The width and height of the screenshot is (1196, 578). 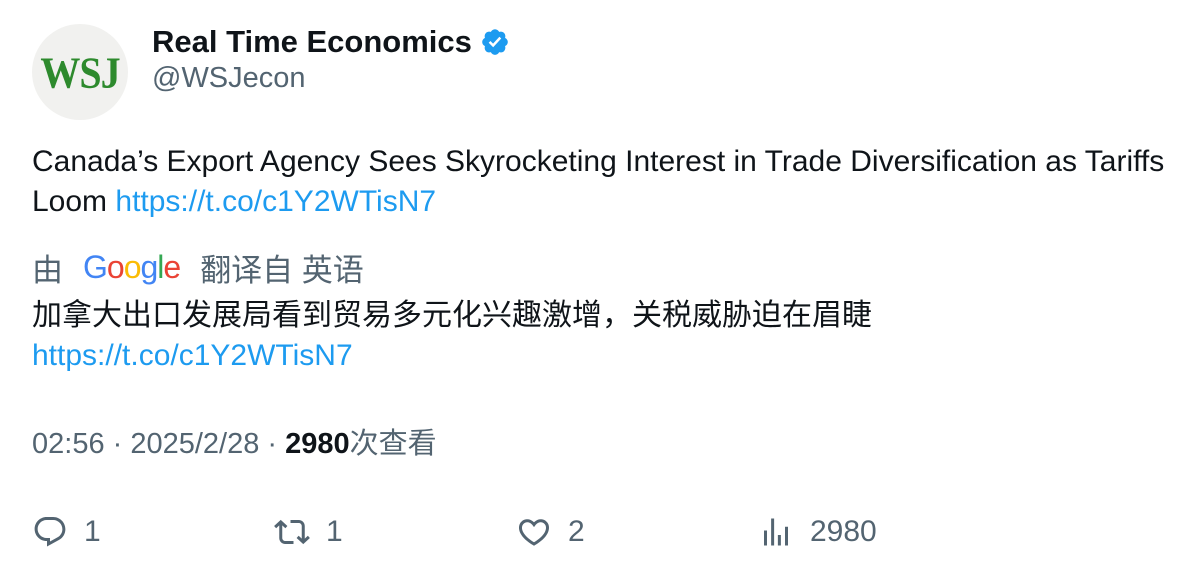 I want to click on translation-prefix: 由, so click(x=47, y=270).